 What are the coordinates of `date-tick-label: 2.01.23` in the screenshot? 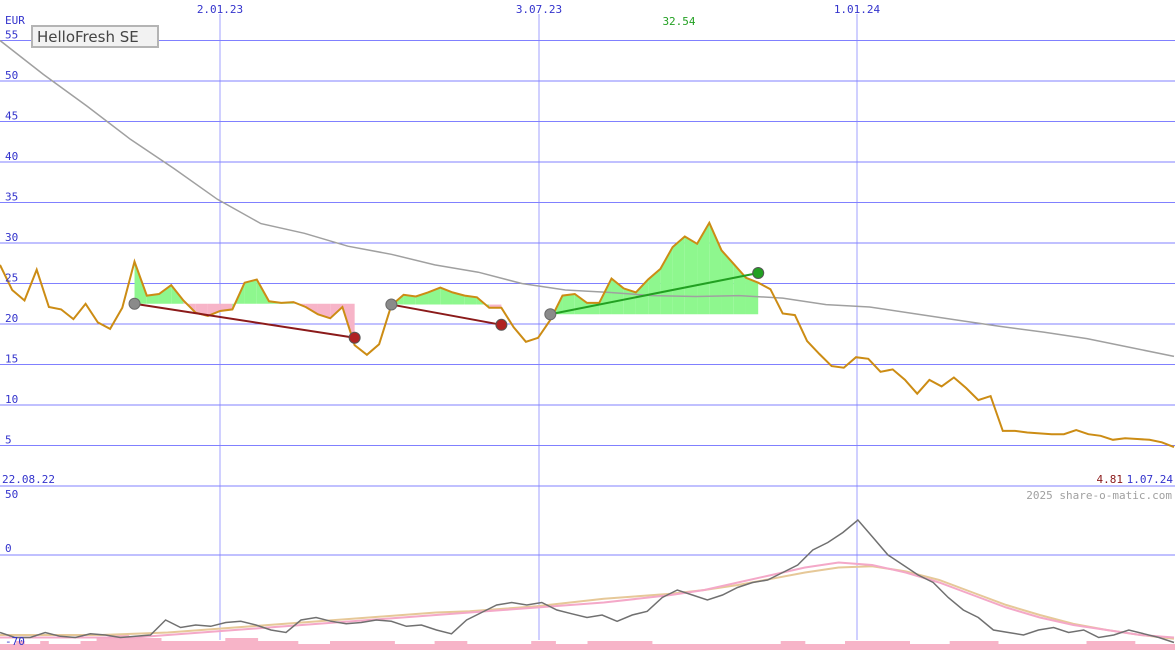 It's located at (220, 9).